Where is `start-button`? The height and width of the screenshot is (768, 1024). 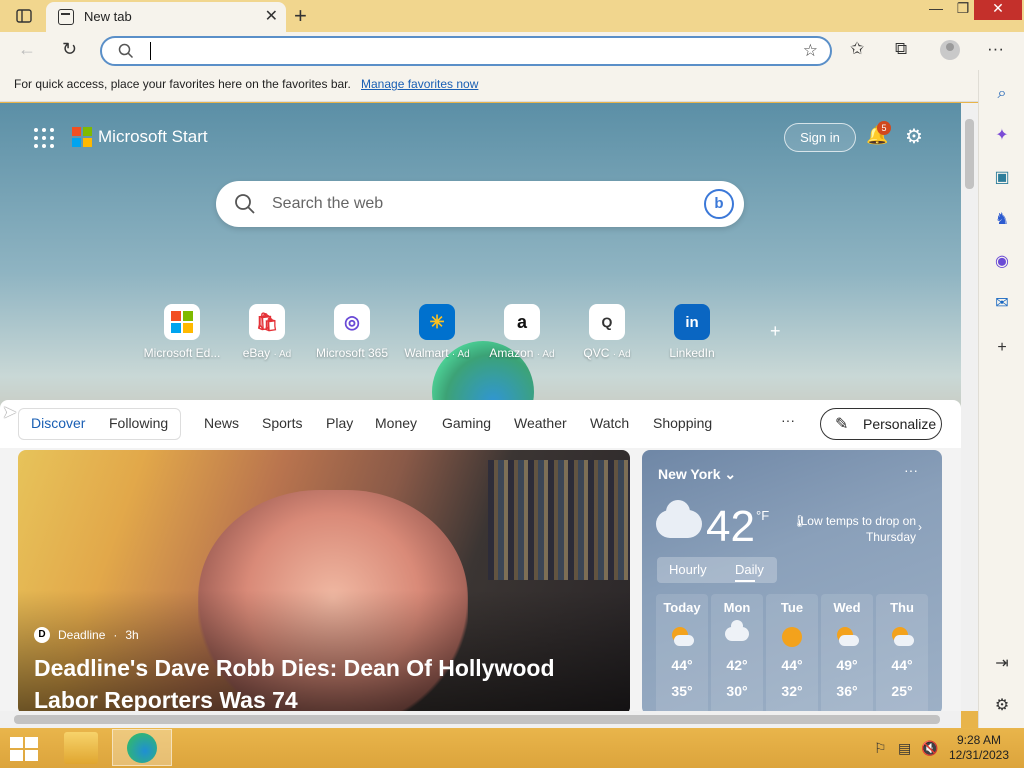
start-button is located at coordinates (24, 749).